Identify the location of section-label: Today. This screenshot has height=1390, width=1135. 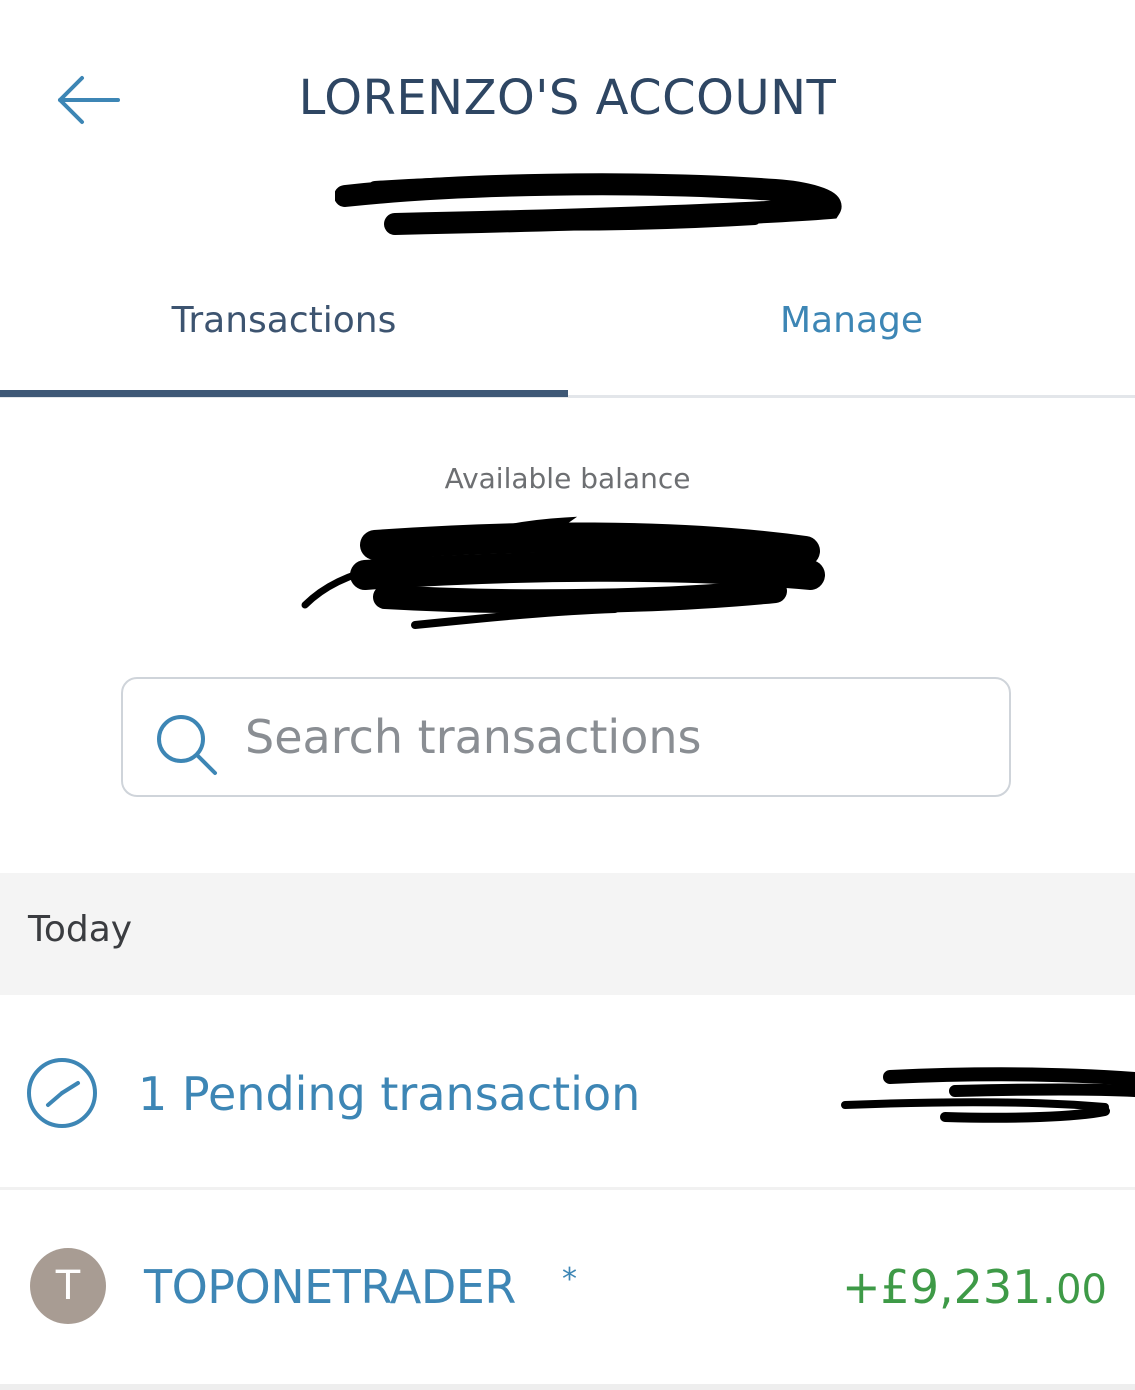
(80, 929).